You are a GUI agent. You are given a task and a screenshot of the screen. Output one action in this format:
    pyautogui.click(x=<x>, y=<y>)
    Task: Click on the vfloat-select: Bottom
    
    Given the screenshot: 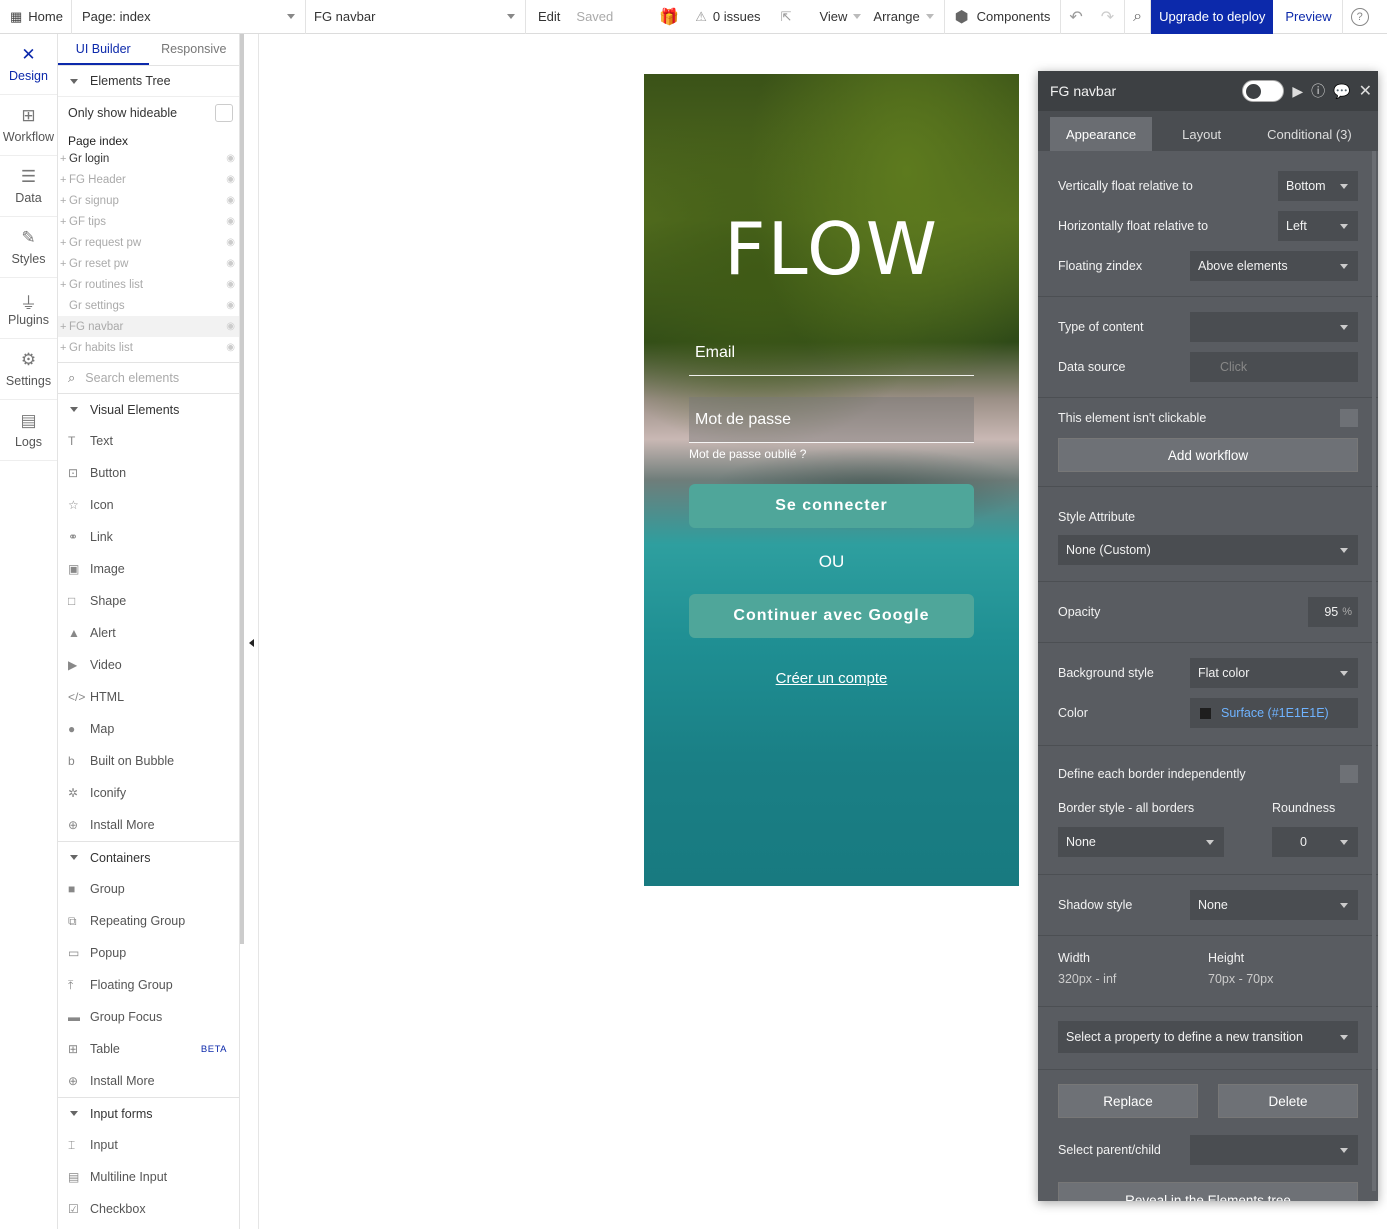 What is the action you would take?
    pyautogui.click(x=1318, y=186)
    